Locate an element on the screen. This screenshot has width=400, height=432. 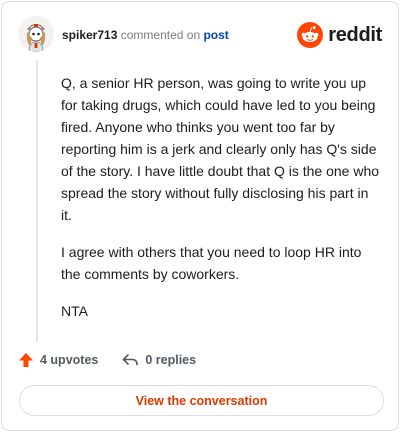
comment-header: spiker713 commented on post reddit is located at coordinates (200, 36).